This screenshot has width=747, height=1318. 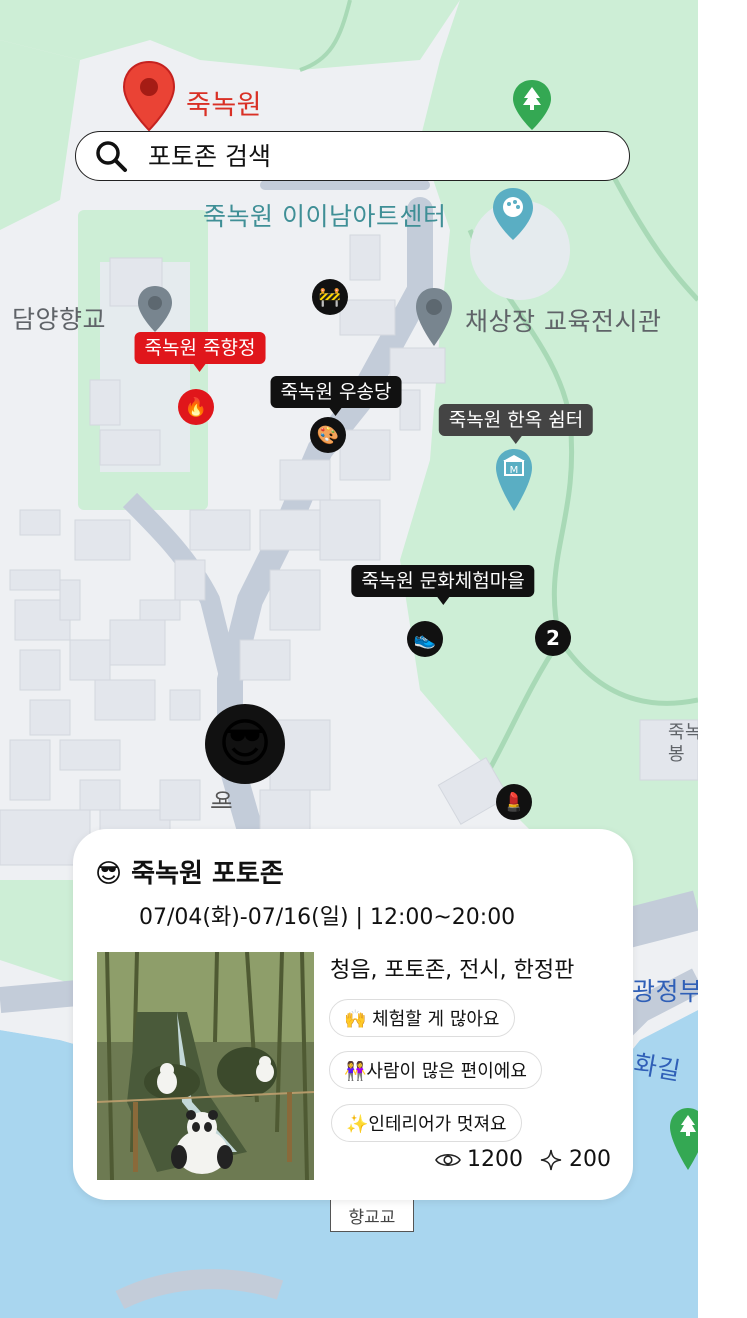 I want to click on svg-text: M, so click(x=514, y=470).